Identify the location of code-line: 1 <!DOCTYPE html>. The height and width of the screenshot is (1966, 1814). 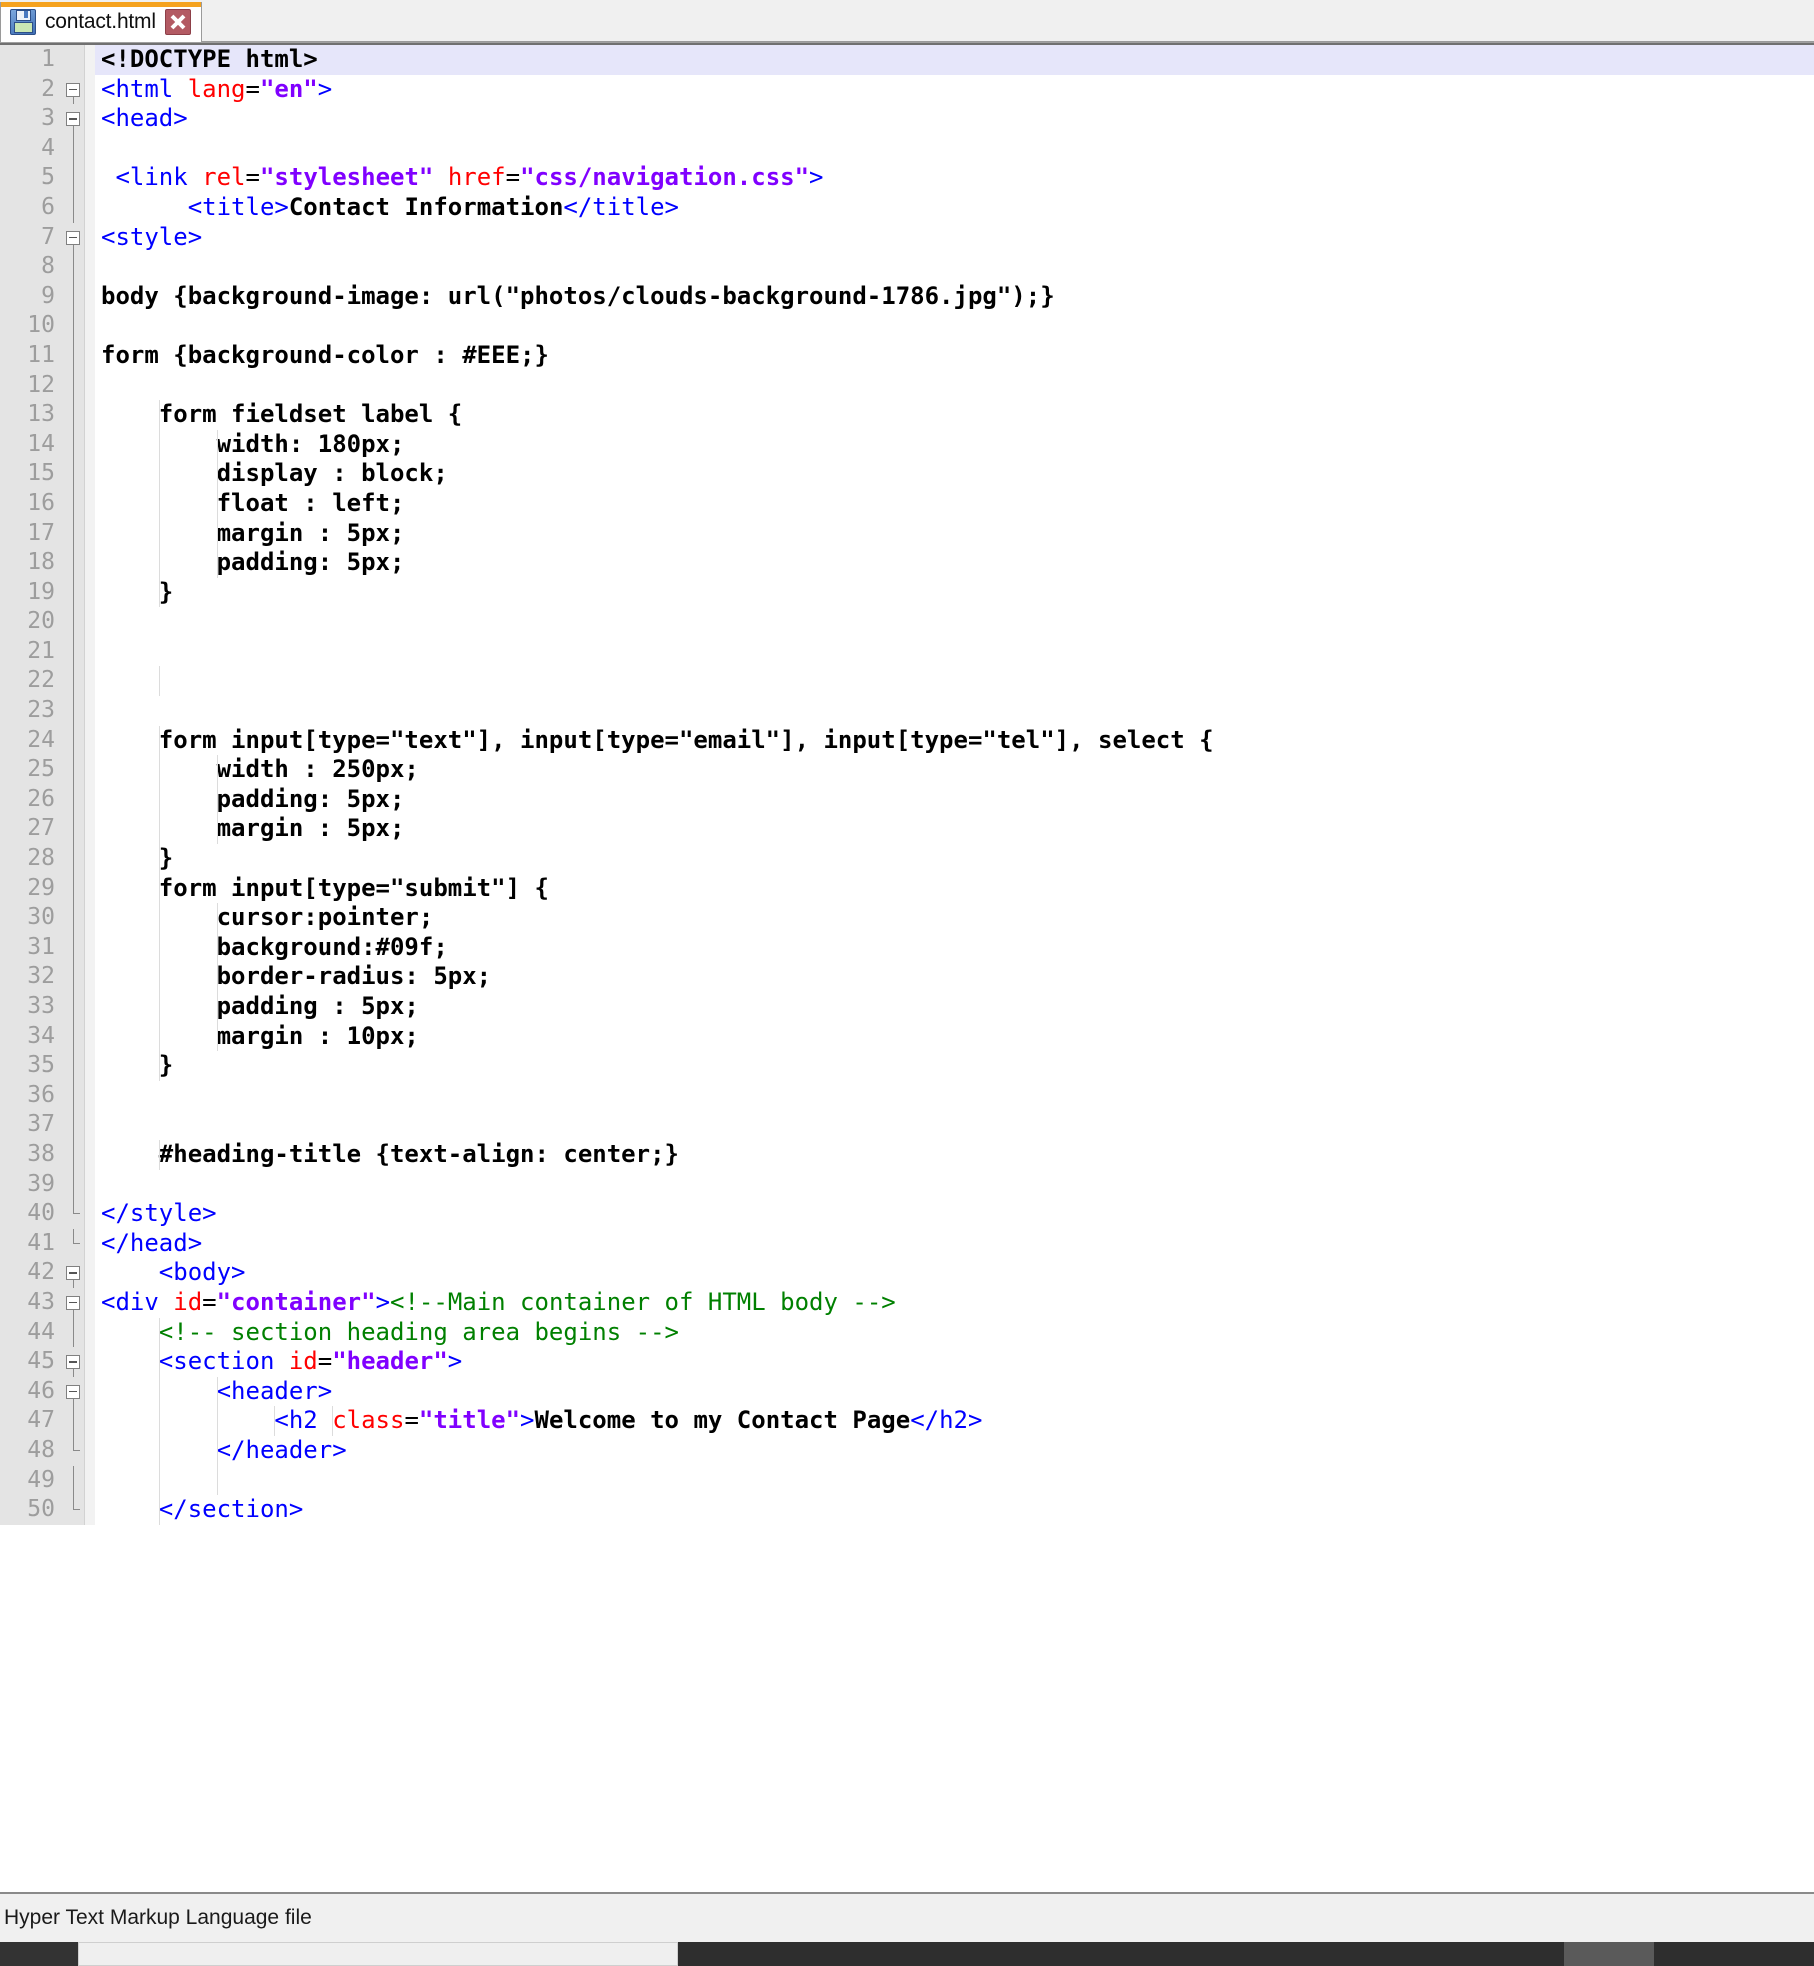
(907, 60).